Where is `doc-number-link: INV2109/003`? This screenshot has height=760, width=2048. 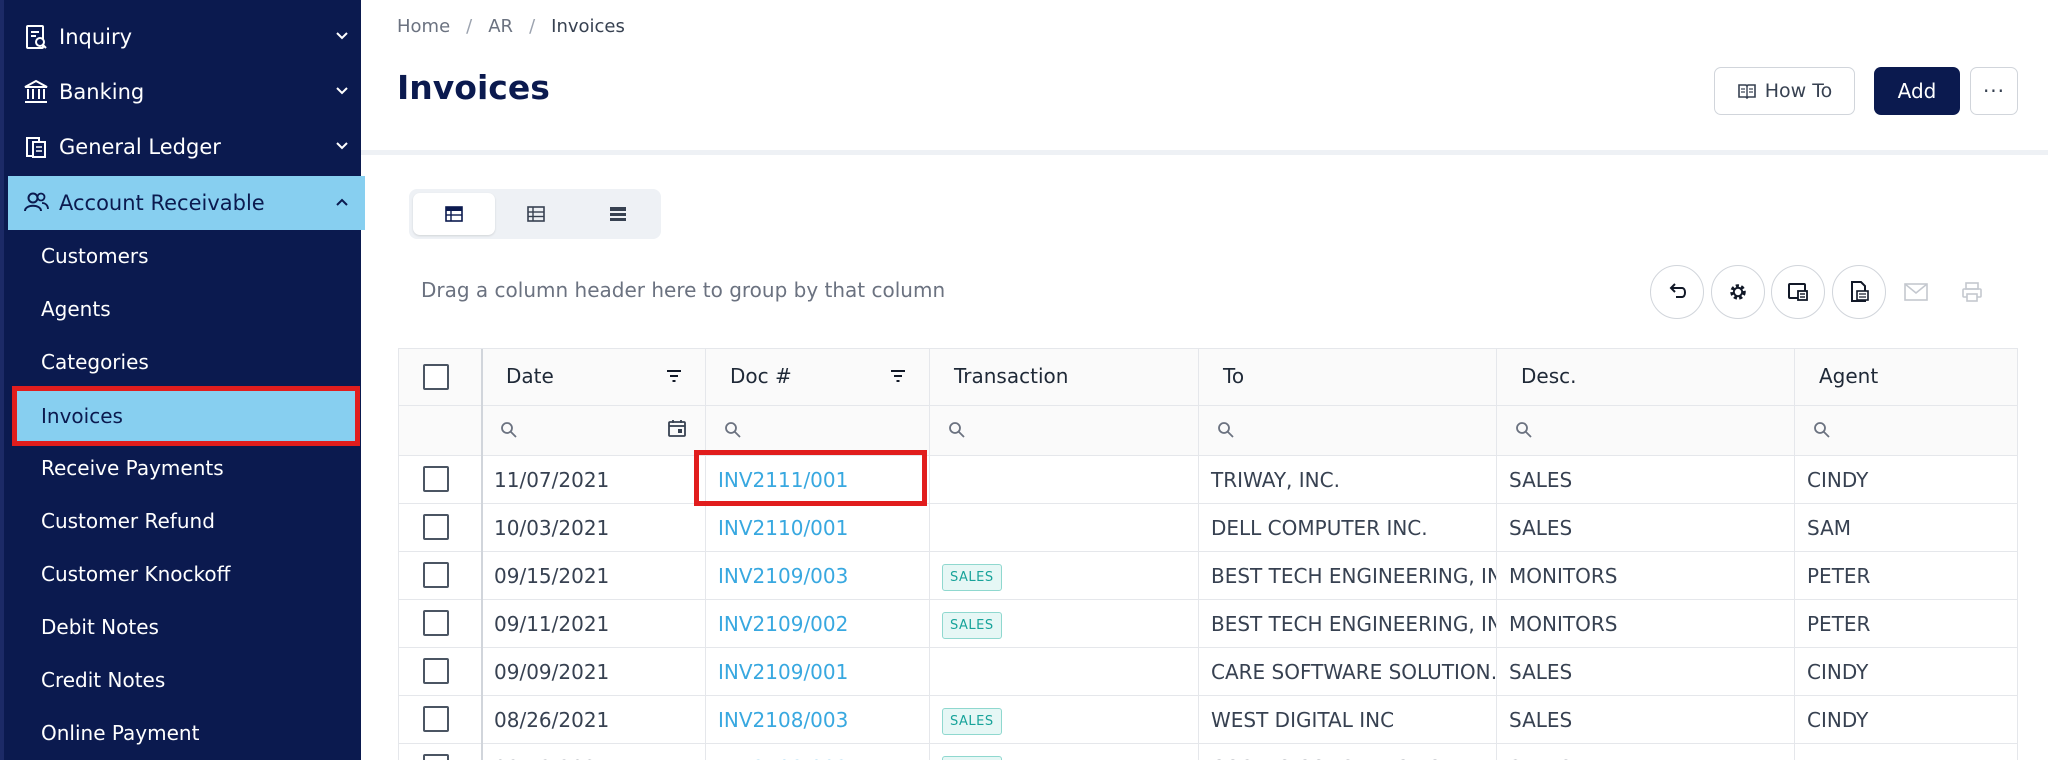
doc-number-link: INV2109/003 is located at coordinates (783, 576).